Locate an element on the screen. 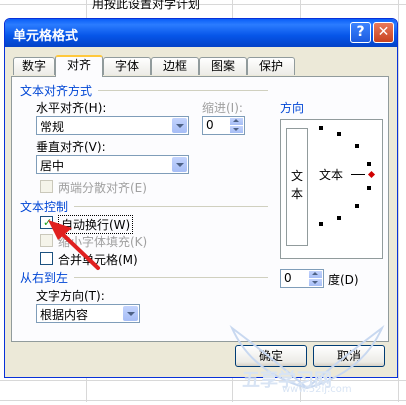 The width and height of the screenshot is (406, 405). tab-alignment: 对齐 is located at coordinates (79, 66).